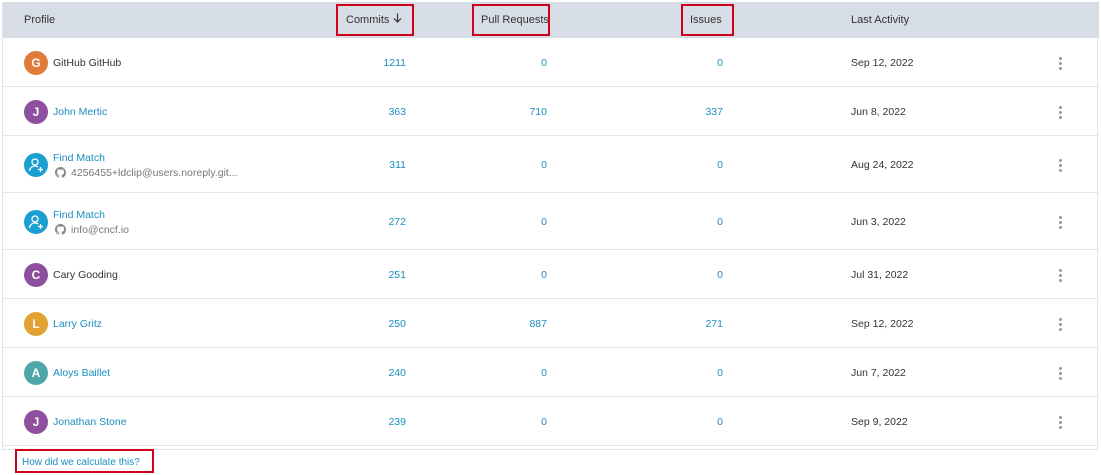  I want to click on column-header-profile: Profile, so click(40, 20).